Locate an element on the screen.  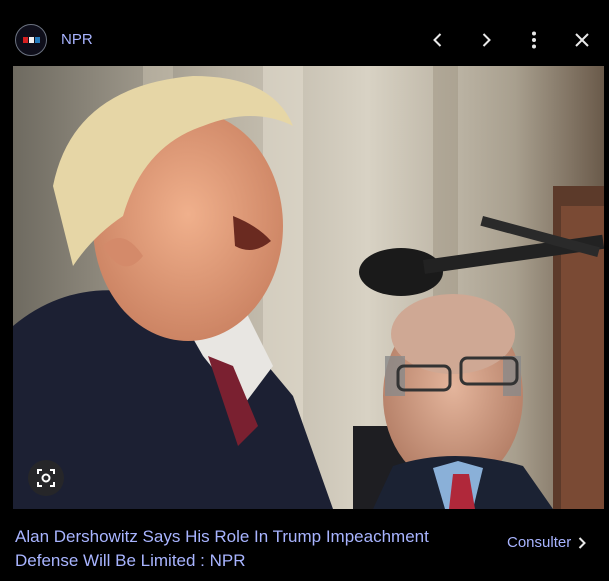
visit-button: Consulter is located at coordinates (547, 542).